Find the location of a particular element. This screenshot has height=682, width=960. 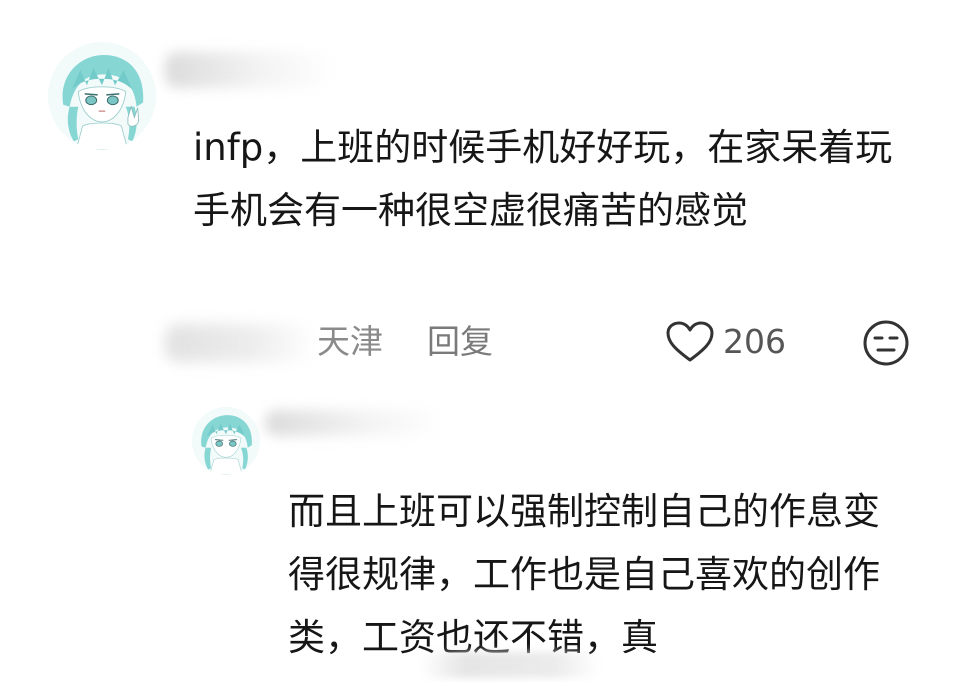

timestamp-redacted is located at coordinates (237, 343).